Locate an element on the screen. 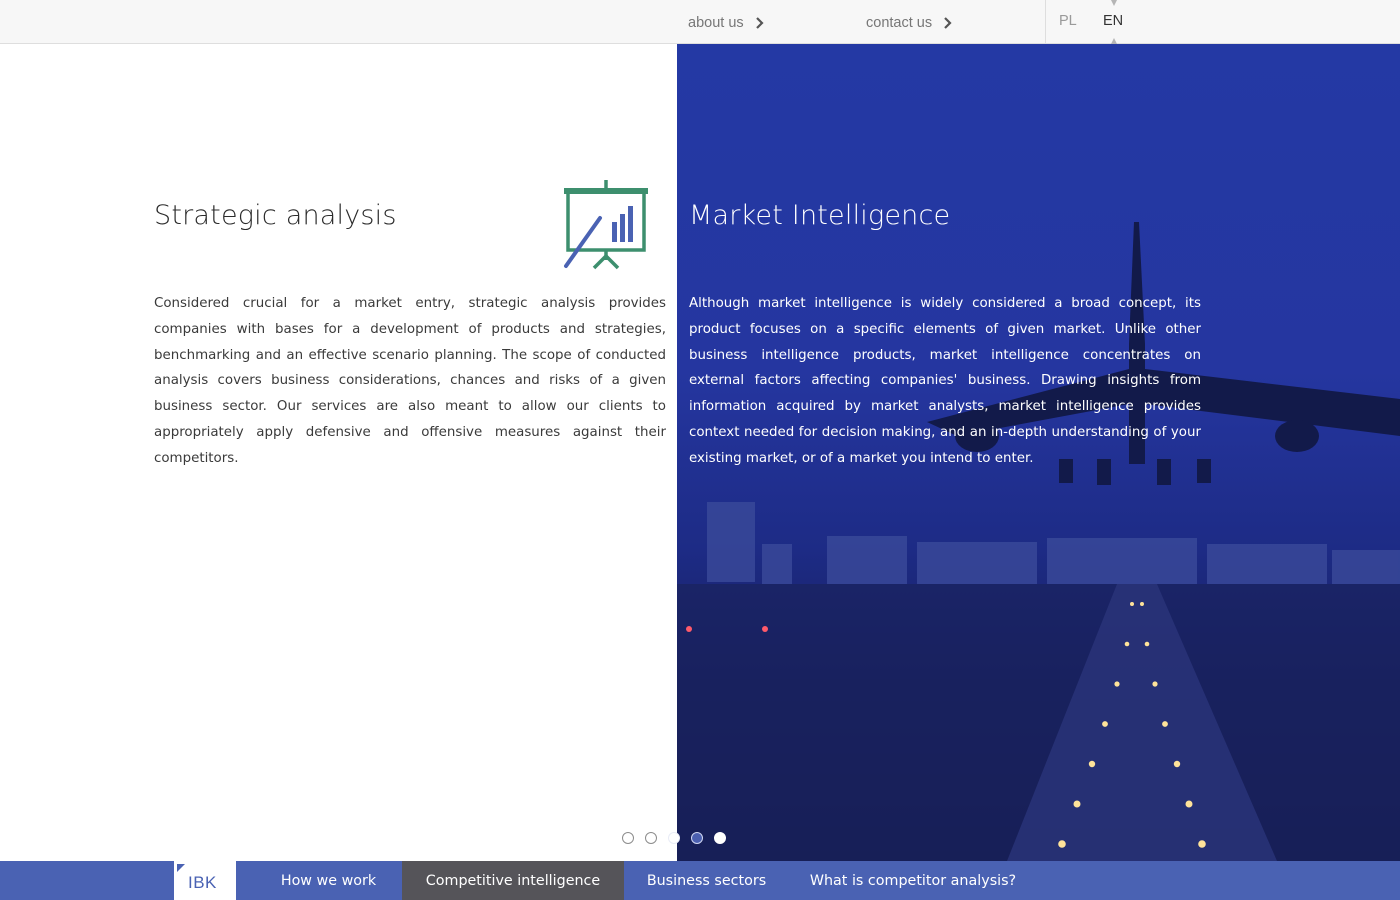 The image size is (1400, 900). active-language-marker-top is located at coordinates (1114, 3).